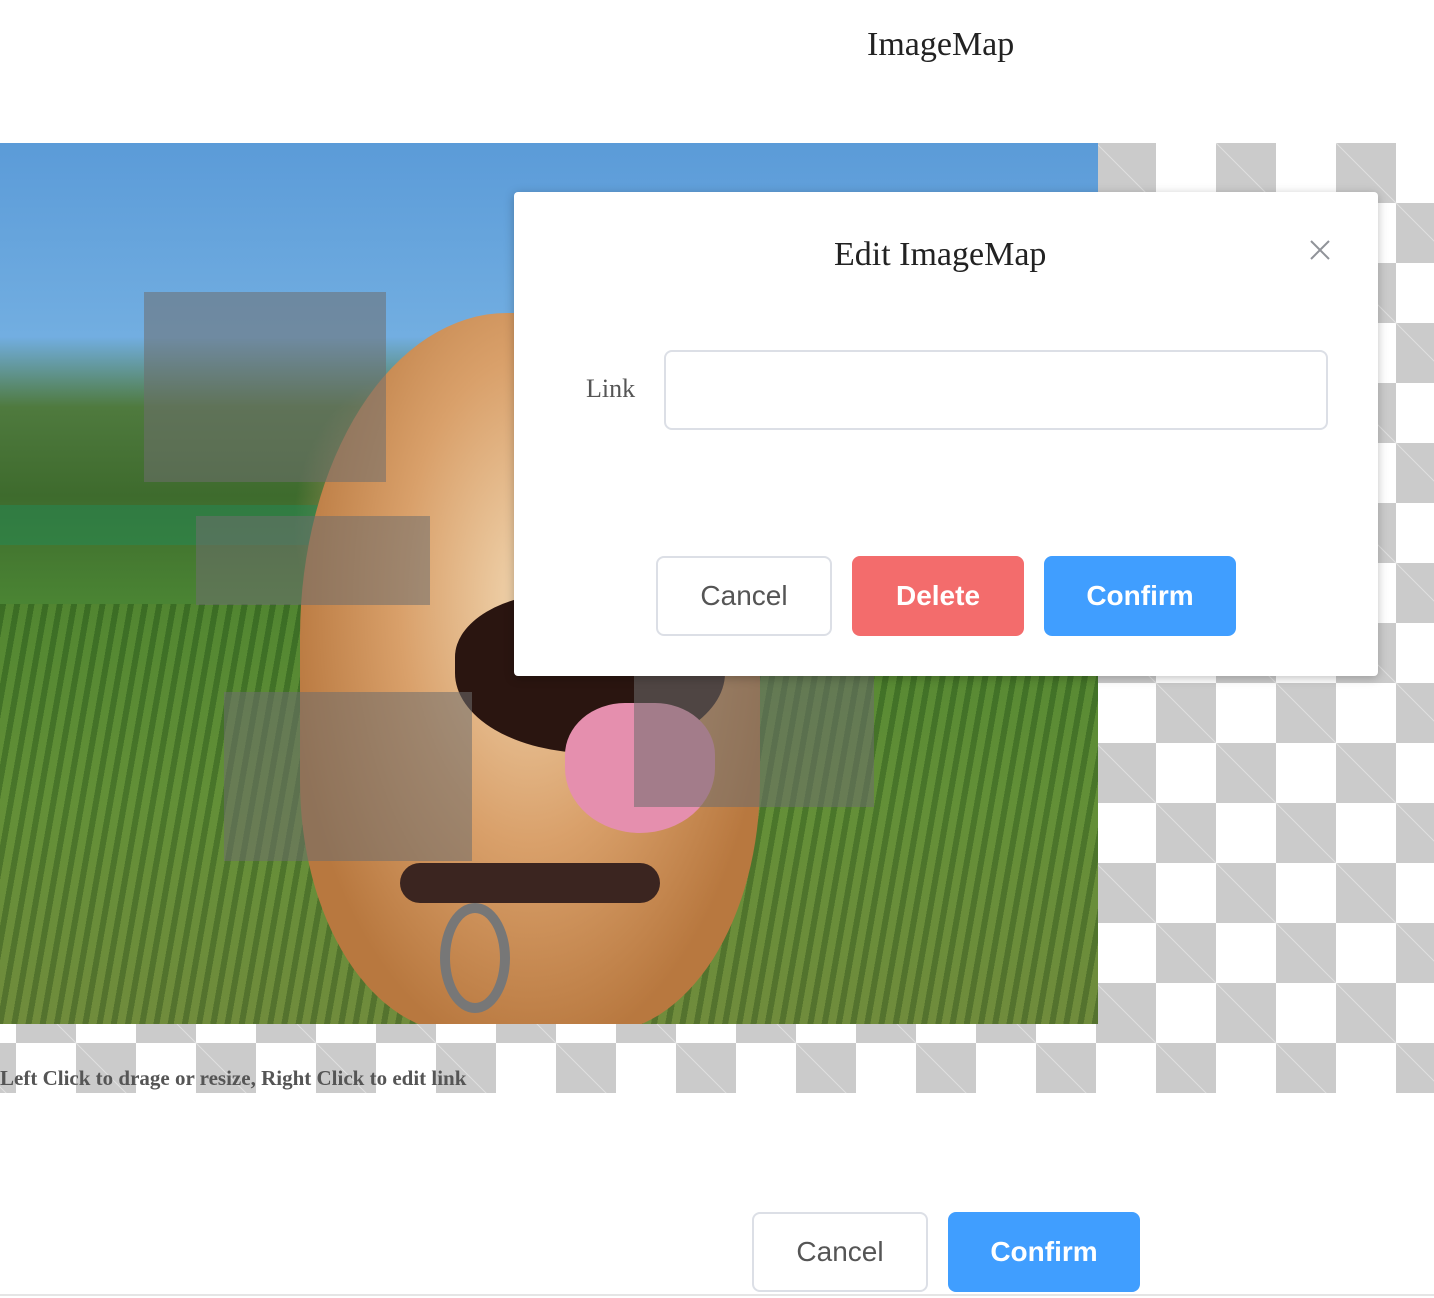 This screenshot has height=1298, width=1434. What do you see at coordinates (941, 44) in the screenshot?
I see `page-title: ImageMap` at bounding box center [941, 44].